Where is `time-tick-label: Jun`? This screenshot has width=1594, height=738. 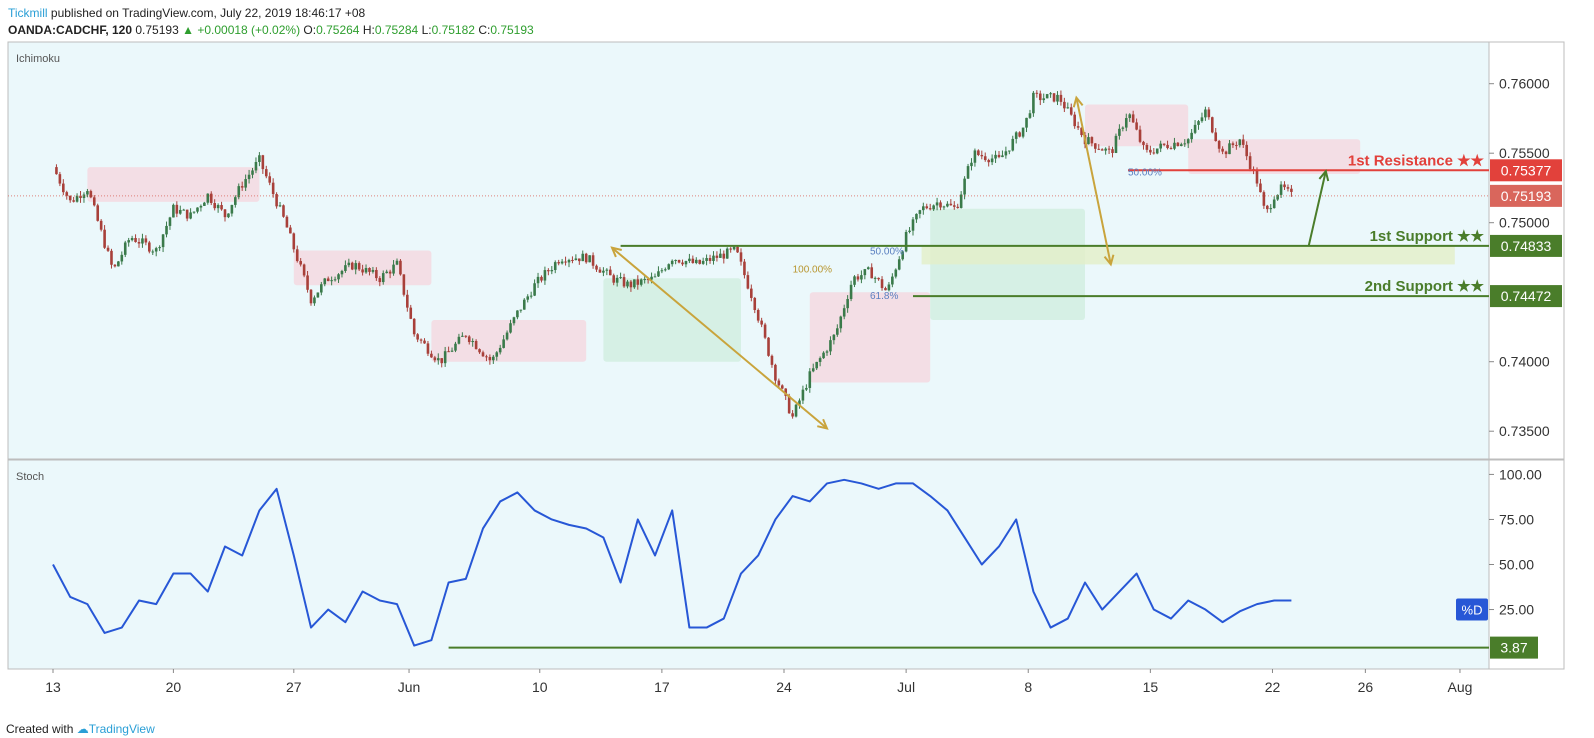 time-tick-label: Jun is located at coordinates (409, 687).